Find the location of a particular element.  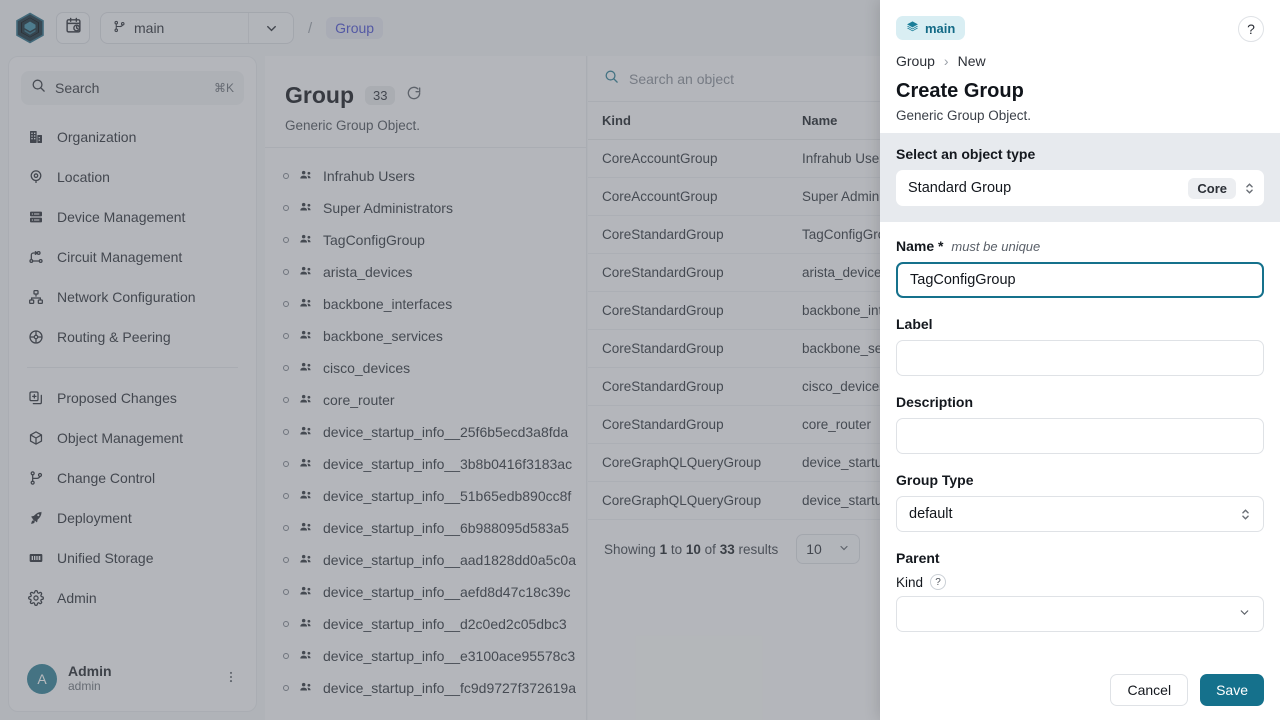

branch-badge: main is located at coordinates (931, 28).